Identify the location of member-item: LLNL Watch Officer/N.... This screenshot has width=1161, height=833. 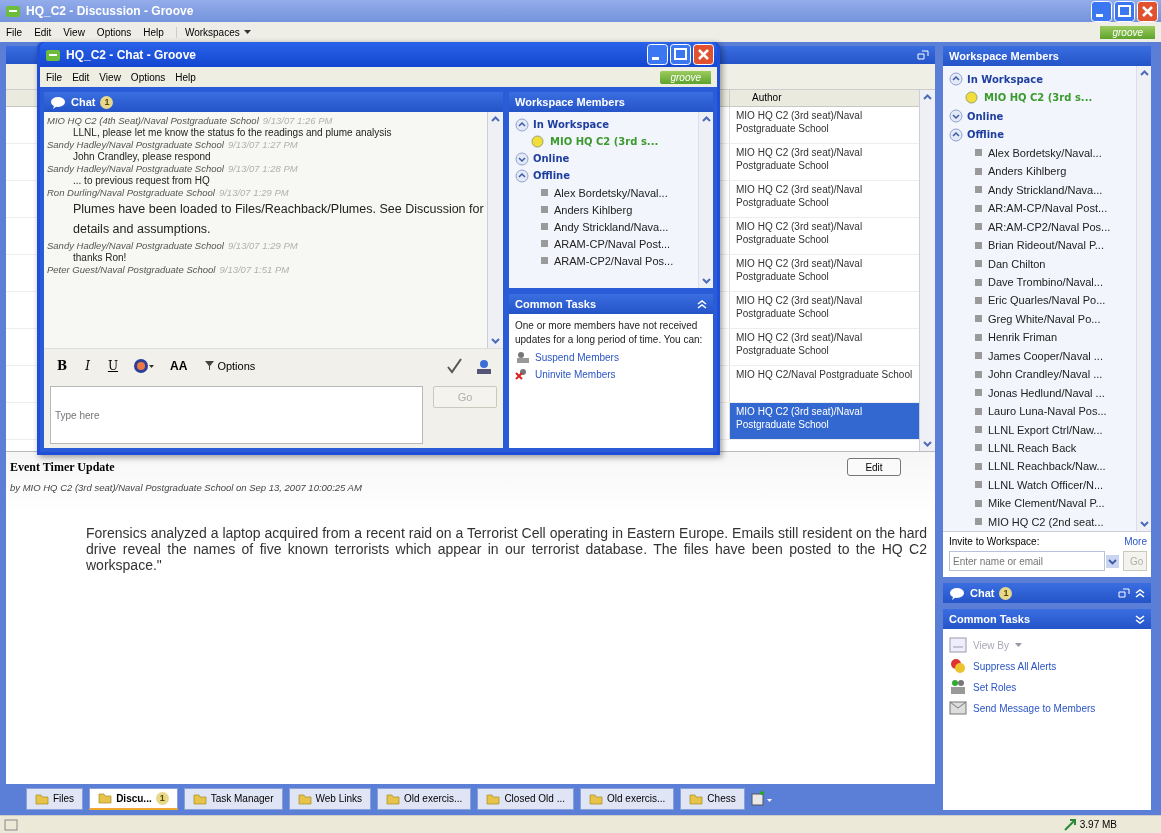
(1040, 485).